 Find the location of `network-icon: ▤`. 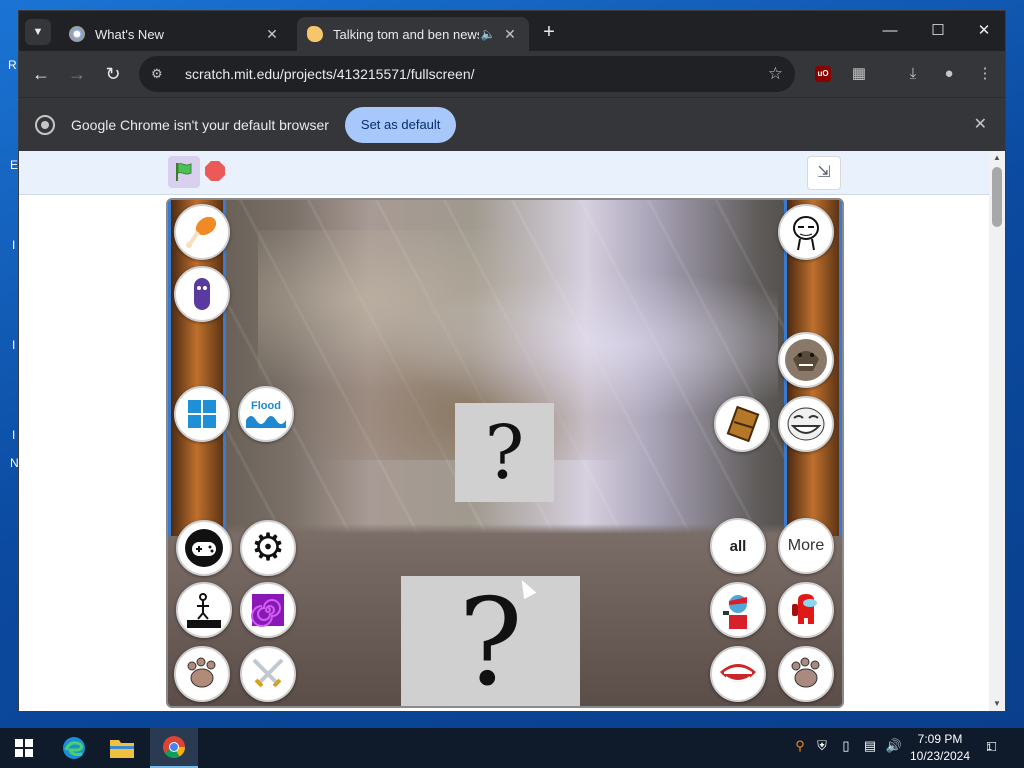

network-icon: ▤ is located at coordinates (870, 746).